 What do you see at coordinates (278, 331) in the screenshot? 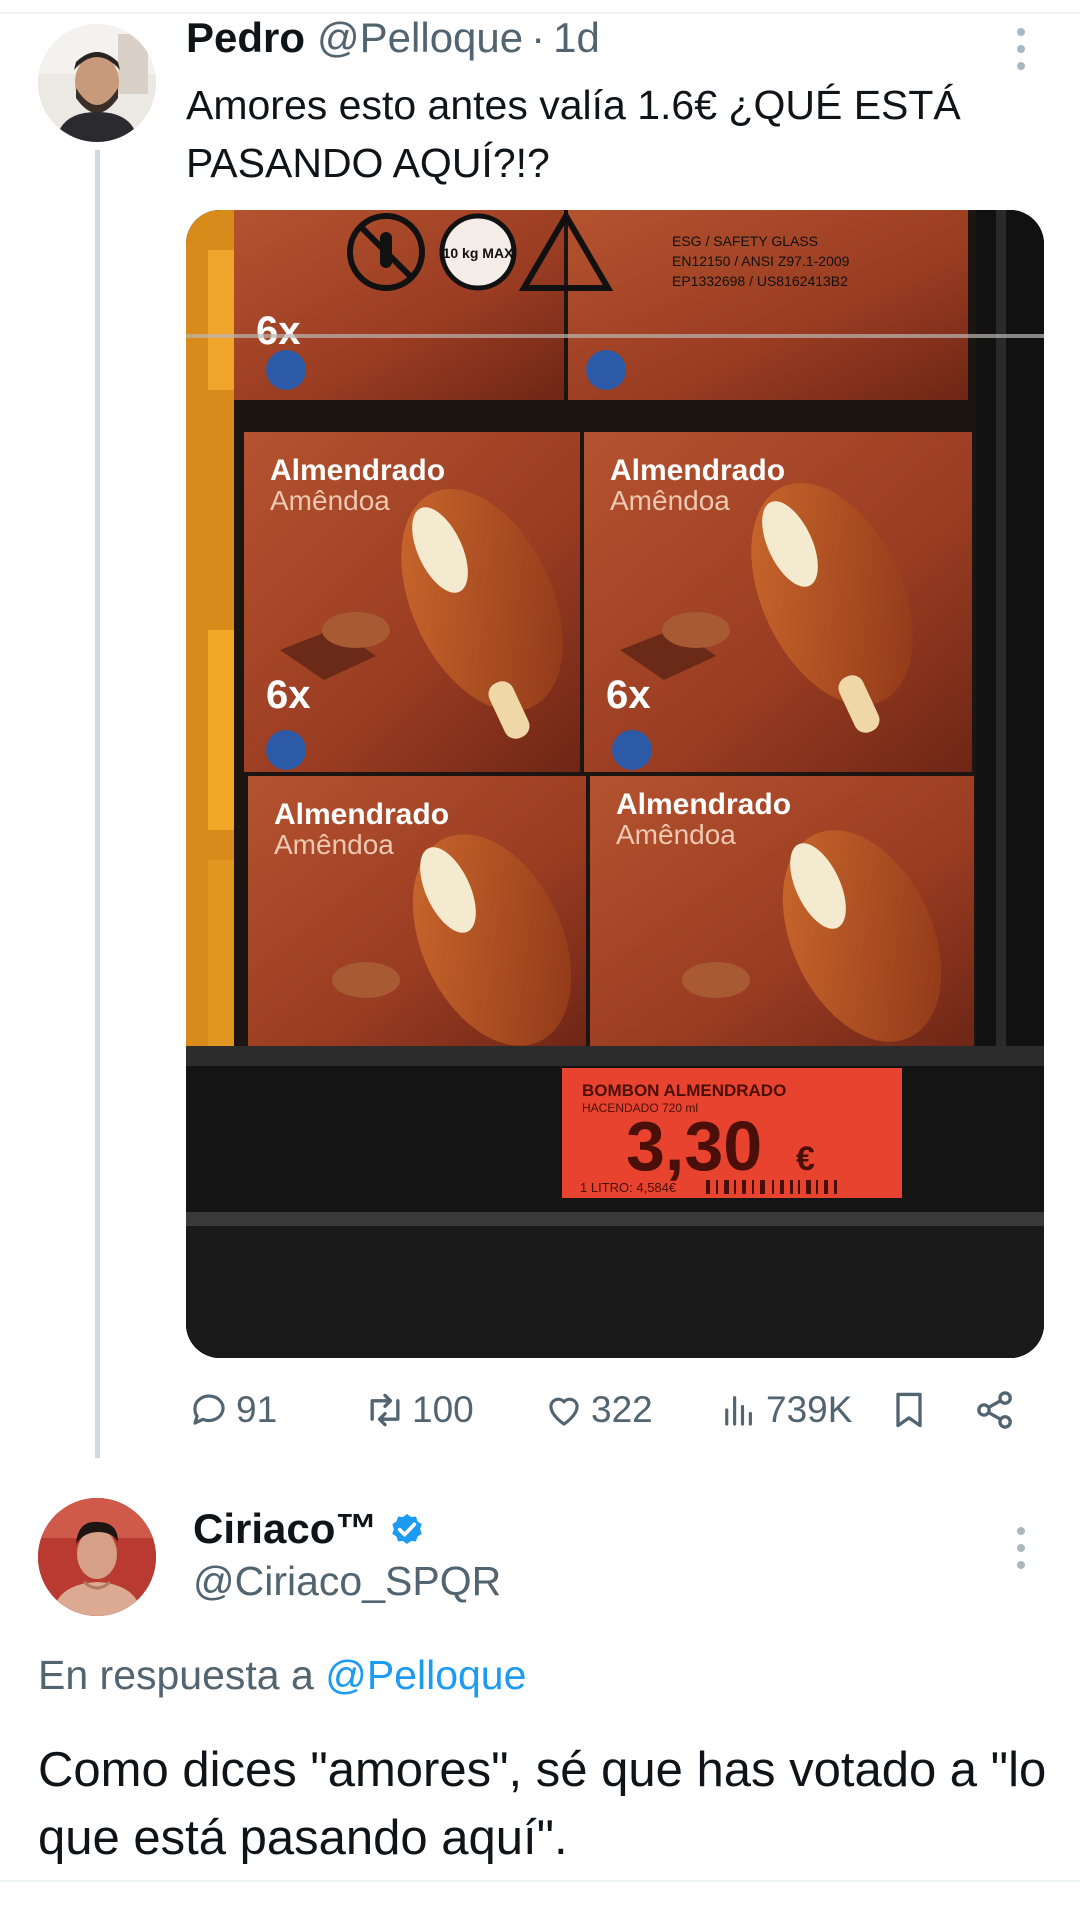
I see `photo-box-count-top: 6x` at bounding box center [278, 331].